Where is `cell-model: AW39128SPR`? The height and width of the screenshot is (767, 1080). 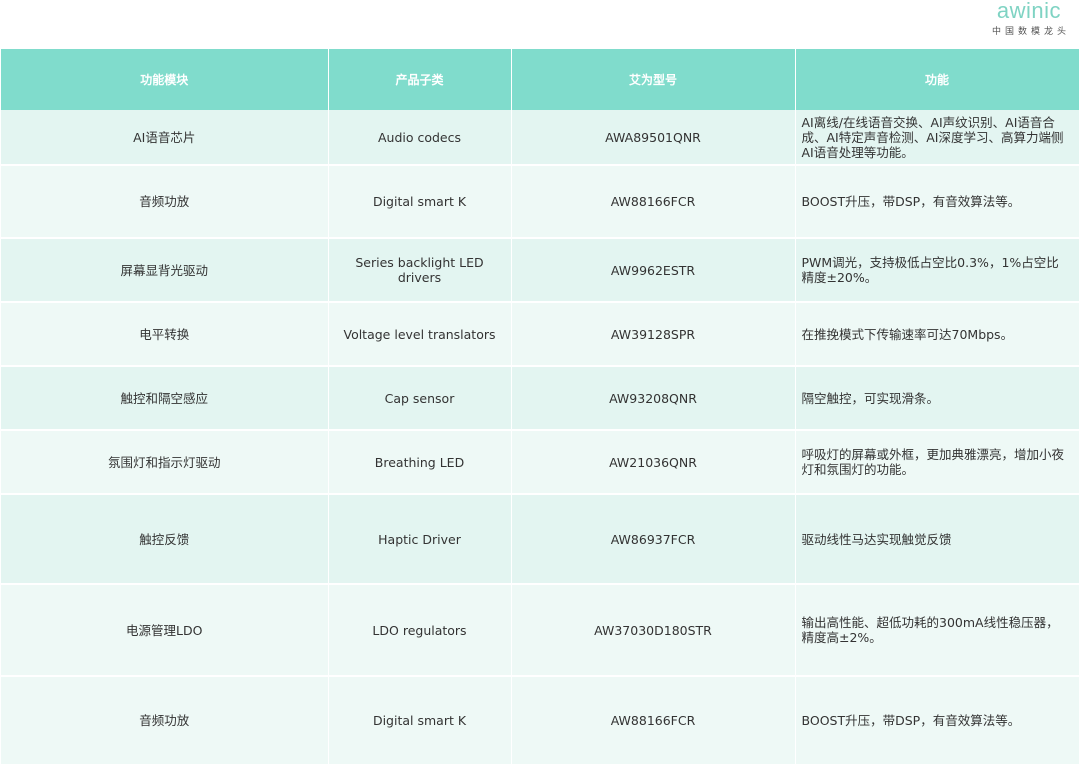 cell-model: AW39128SPR is located at coordinates (653, 334).